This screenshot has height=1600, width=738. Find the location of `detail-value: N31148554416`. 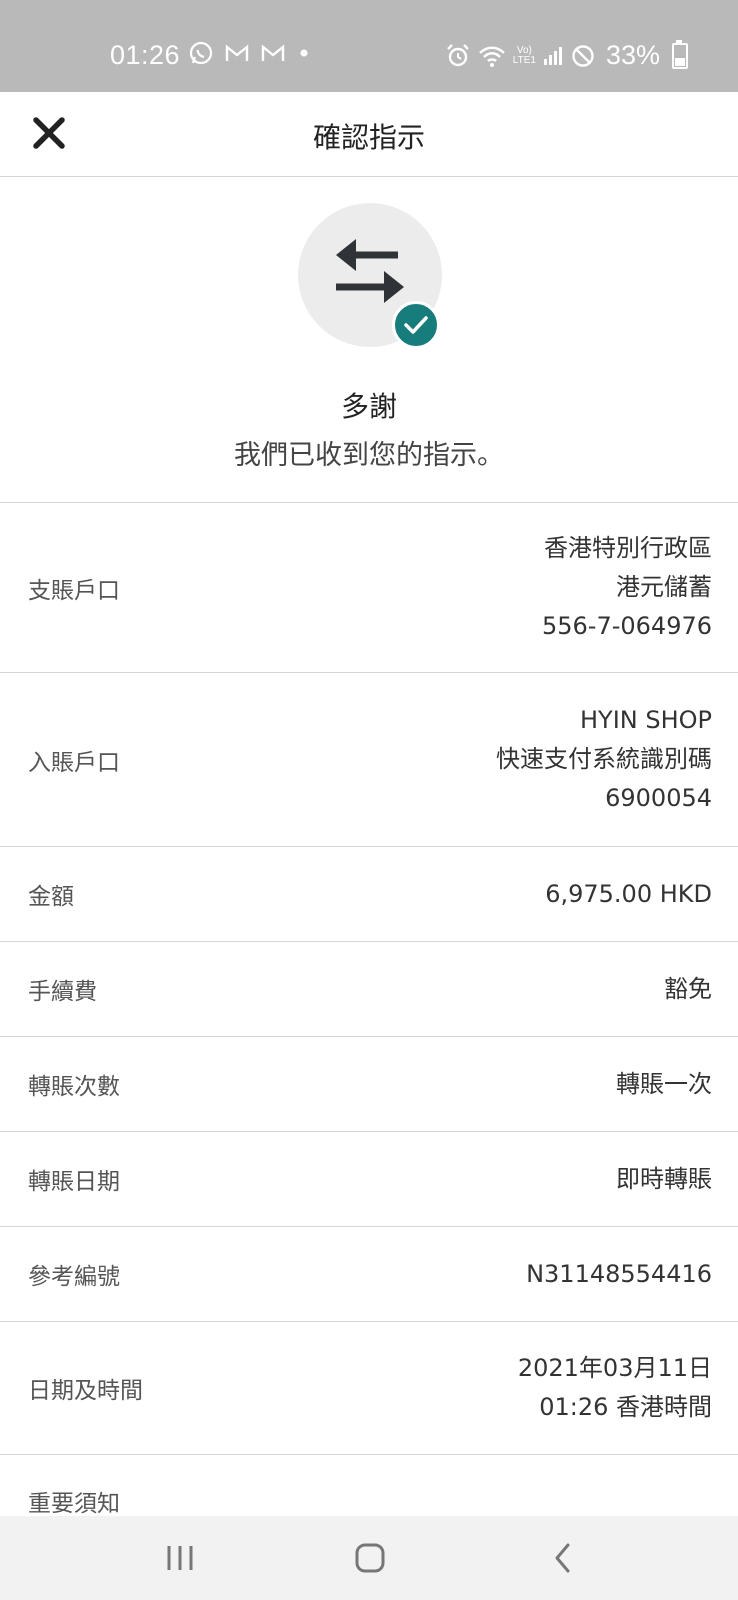

detail-value: N31148554416 is located at coordinates (619, 1274).